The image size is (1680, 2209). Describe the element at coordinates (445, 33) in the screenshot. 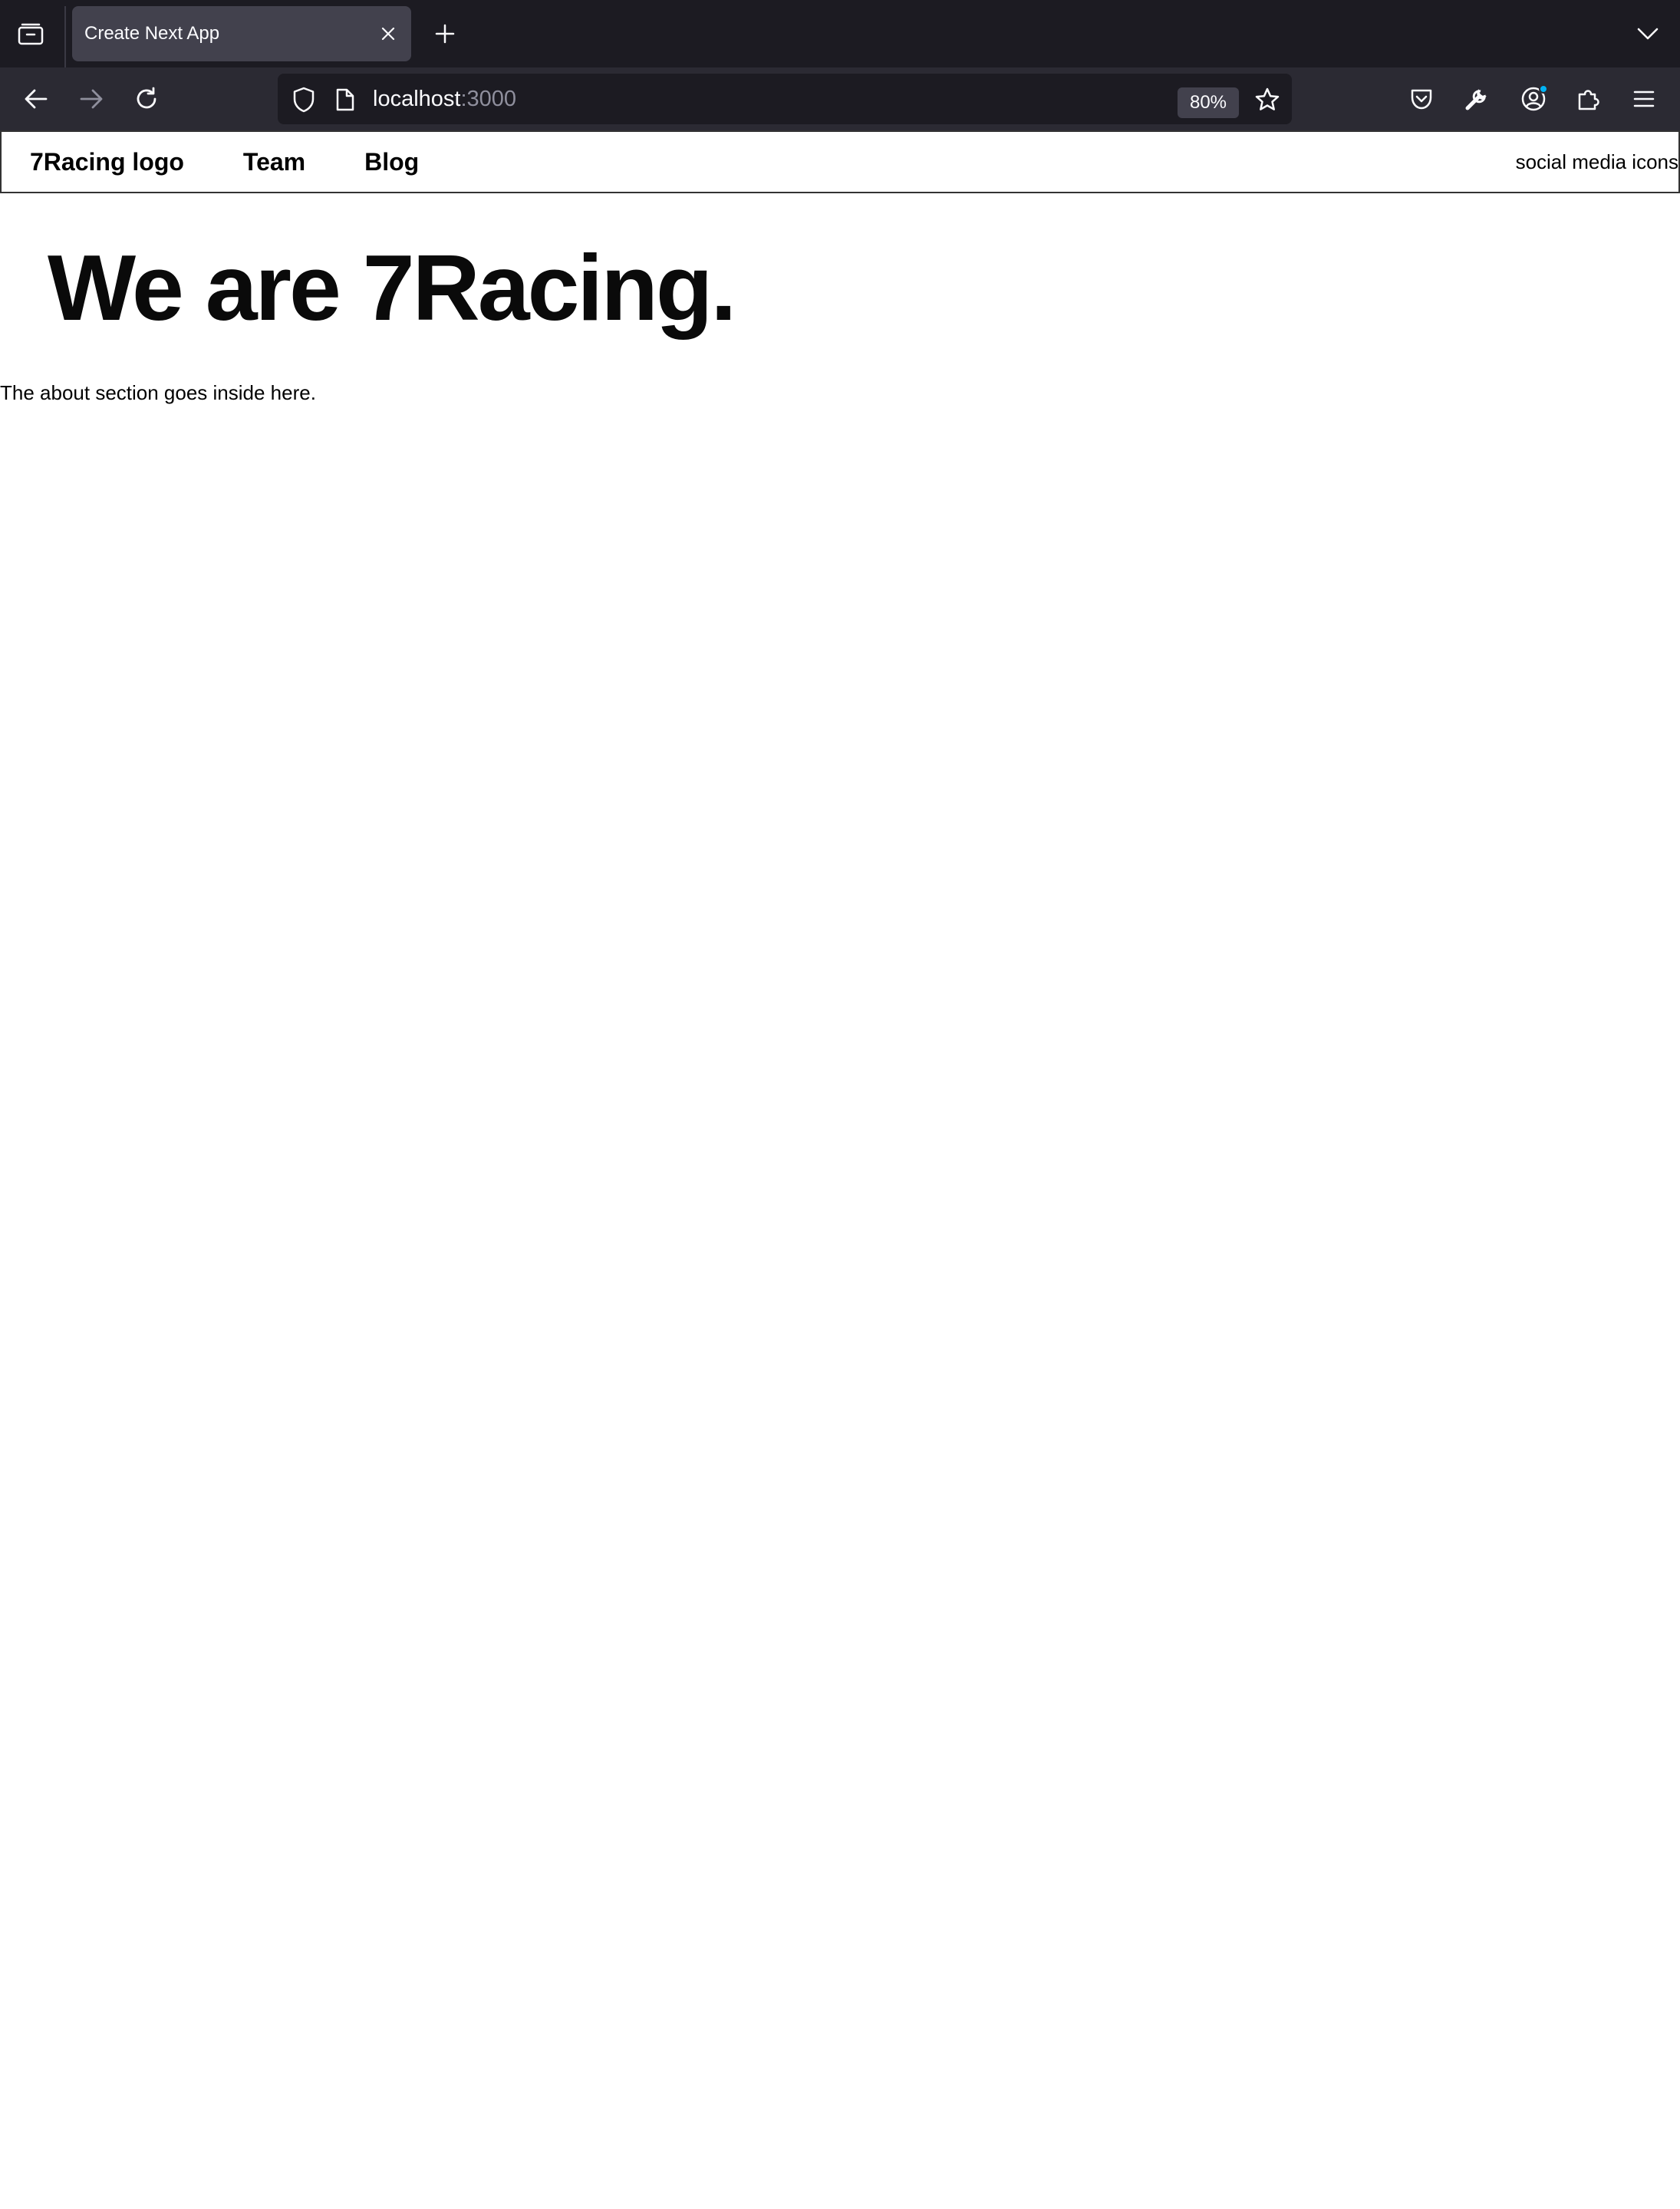

I see `plus-icon` at that location.